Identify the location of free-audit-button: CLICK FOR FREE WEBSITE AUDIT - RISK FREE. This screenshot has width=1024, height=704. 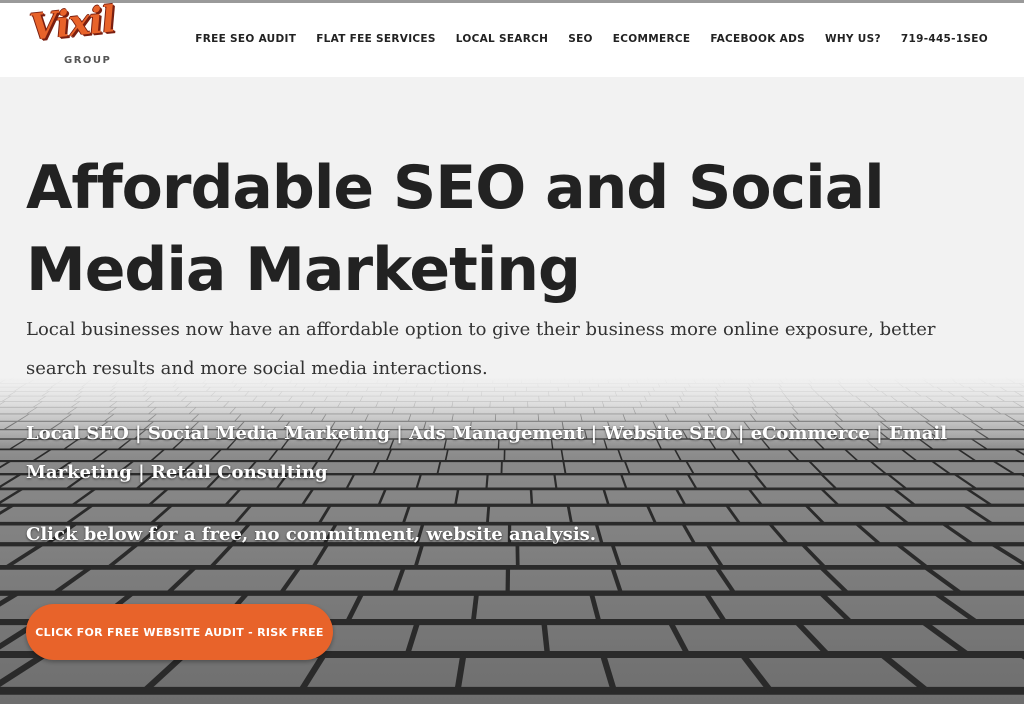
(179, 632).